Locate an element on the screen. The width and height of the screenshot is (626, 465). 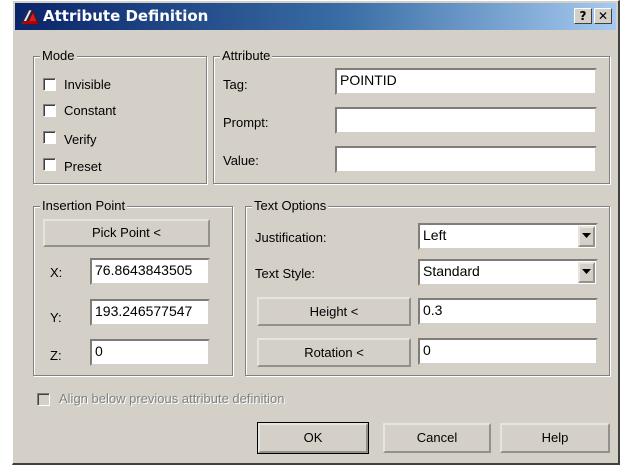
y-label: Y: is located at coordinates (56, 317).